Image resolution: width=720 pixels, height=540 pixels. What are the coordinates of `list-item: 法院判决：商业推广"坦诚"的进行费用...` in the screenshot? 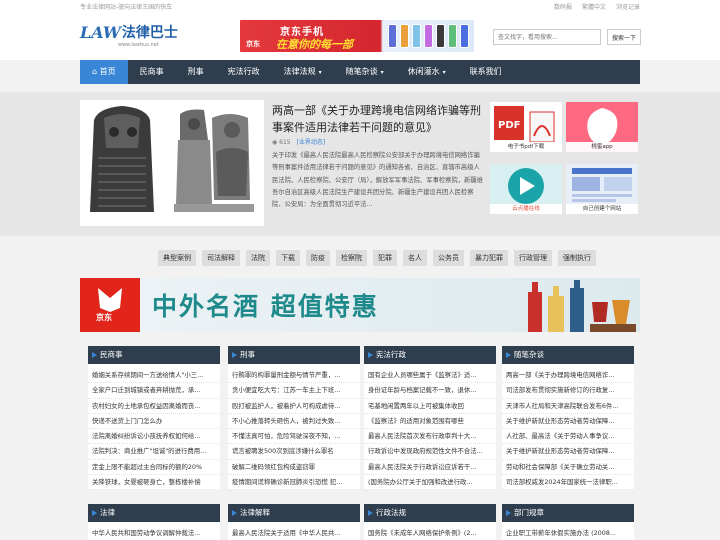 It's located at (154, 452).